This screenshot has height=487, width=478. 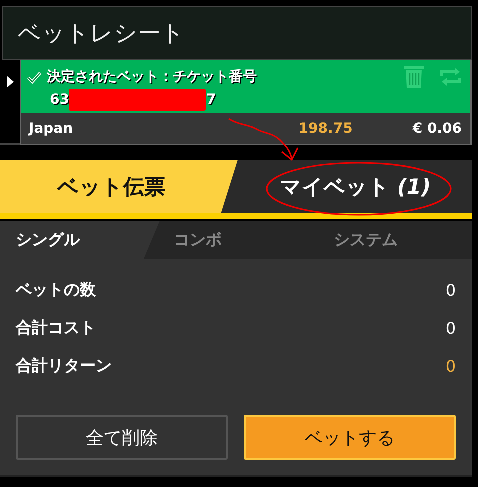 What do you see at coordinates (350, 437) in the screenshot?
I see `place-bet-button: ベットする` at bounding box center [350, 437].